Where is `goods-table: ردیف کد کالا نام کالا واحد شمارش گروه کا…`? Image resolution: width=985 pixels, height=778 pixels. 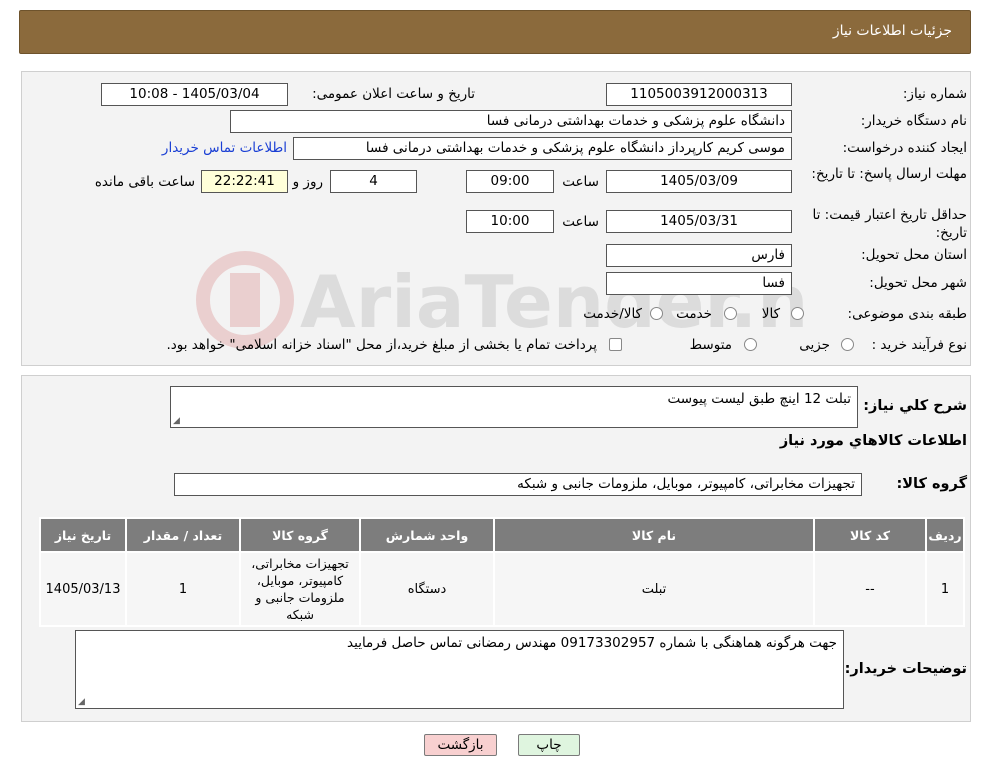
goods-table: ردیف کد کالا نام کالا واحد شمارش گروه کا… is located at coordinates (502, 572).